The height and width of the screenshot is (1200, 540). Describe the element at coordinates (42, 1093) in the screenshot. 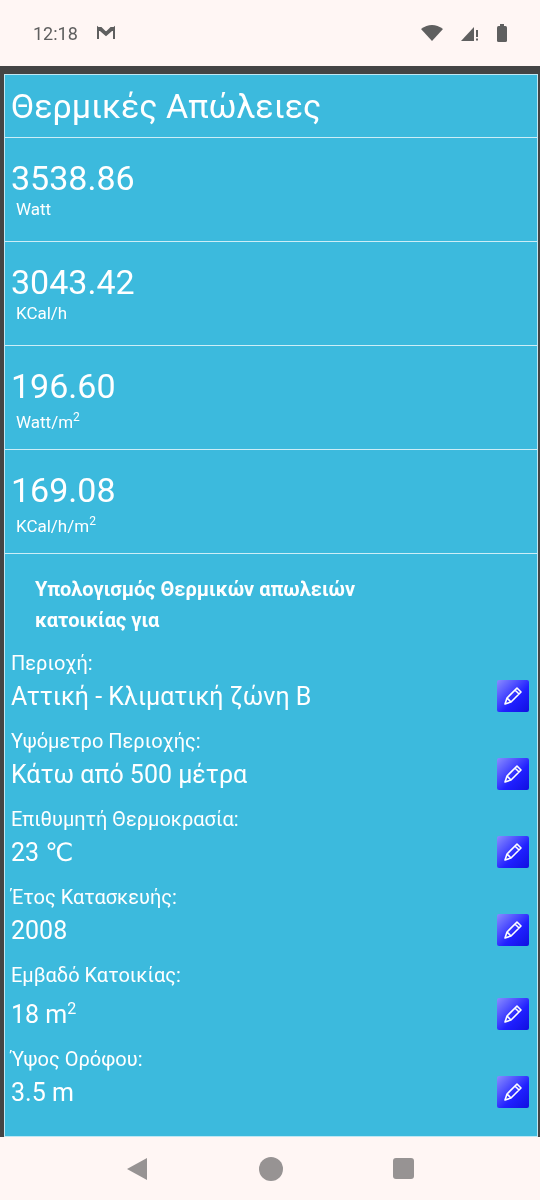

I see `parameter-value: 3.5 m` at that location.